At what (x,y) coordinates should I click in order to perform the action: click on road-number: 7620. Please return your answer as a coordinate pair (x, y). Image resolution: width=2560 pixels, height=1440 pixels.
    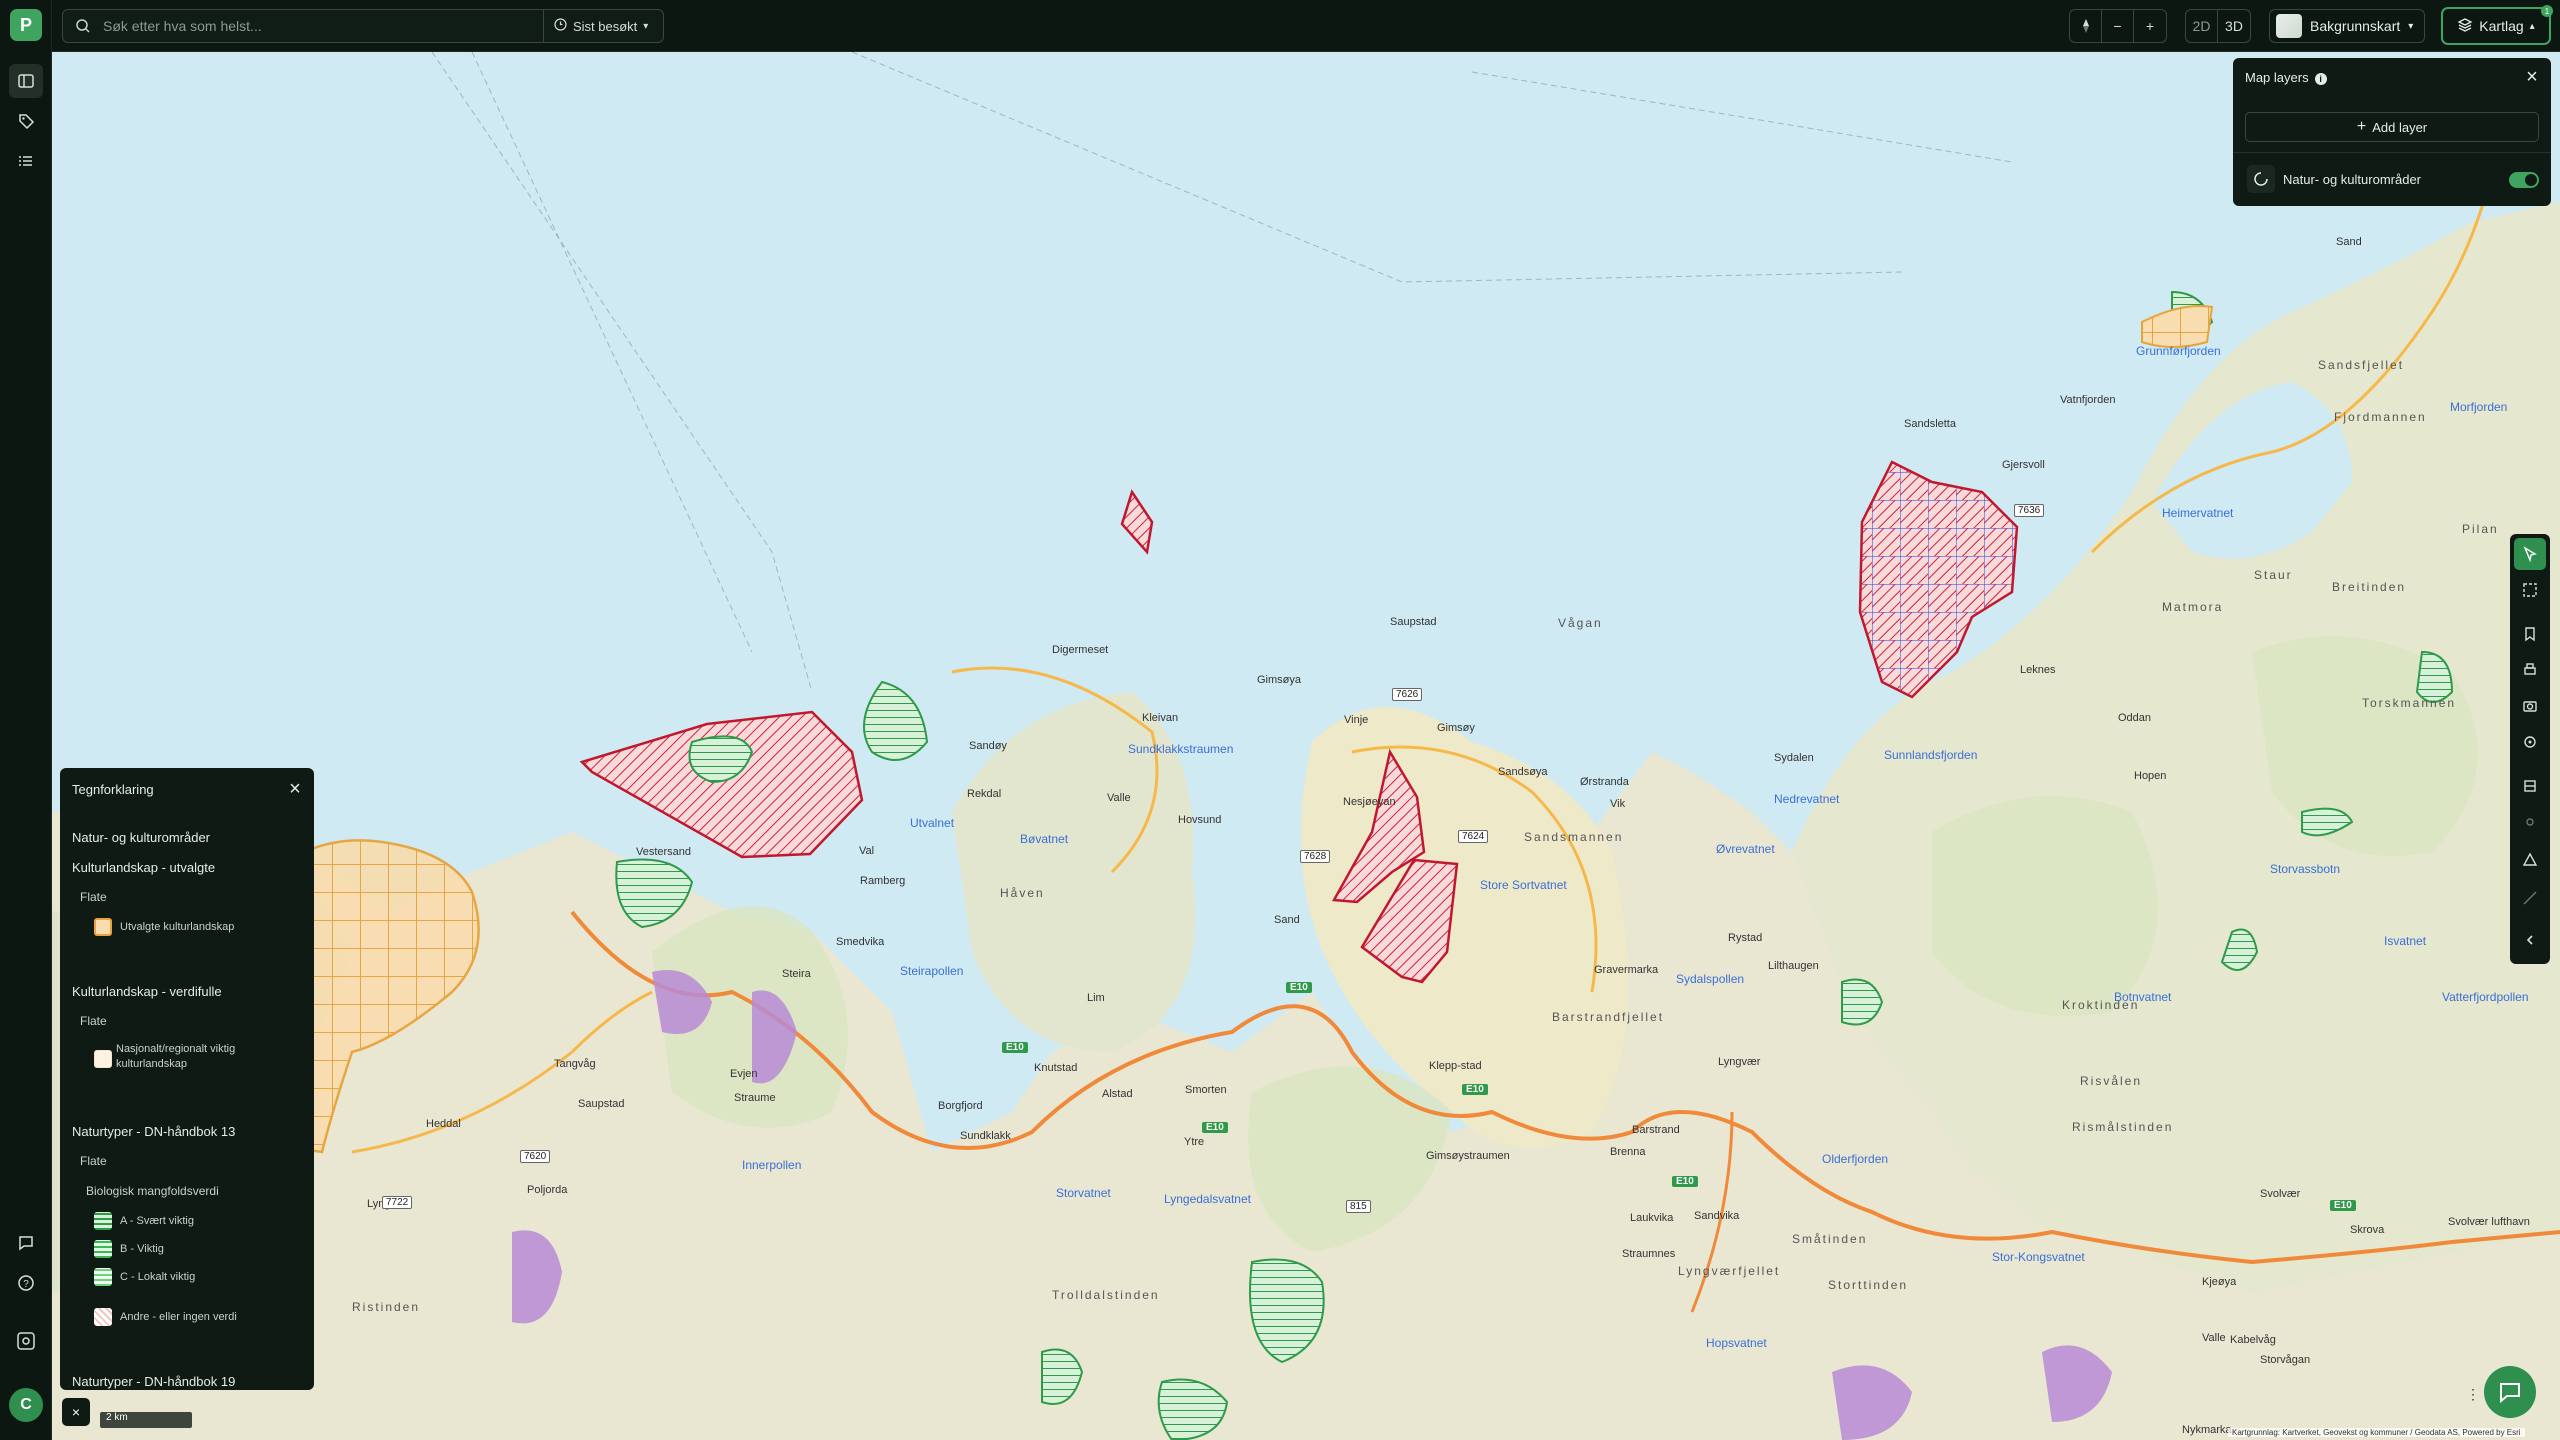
    Looking at the image, I should click on (535, 1156).